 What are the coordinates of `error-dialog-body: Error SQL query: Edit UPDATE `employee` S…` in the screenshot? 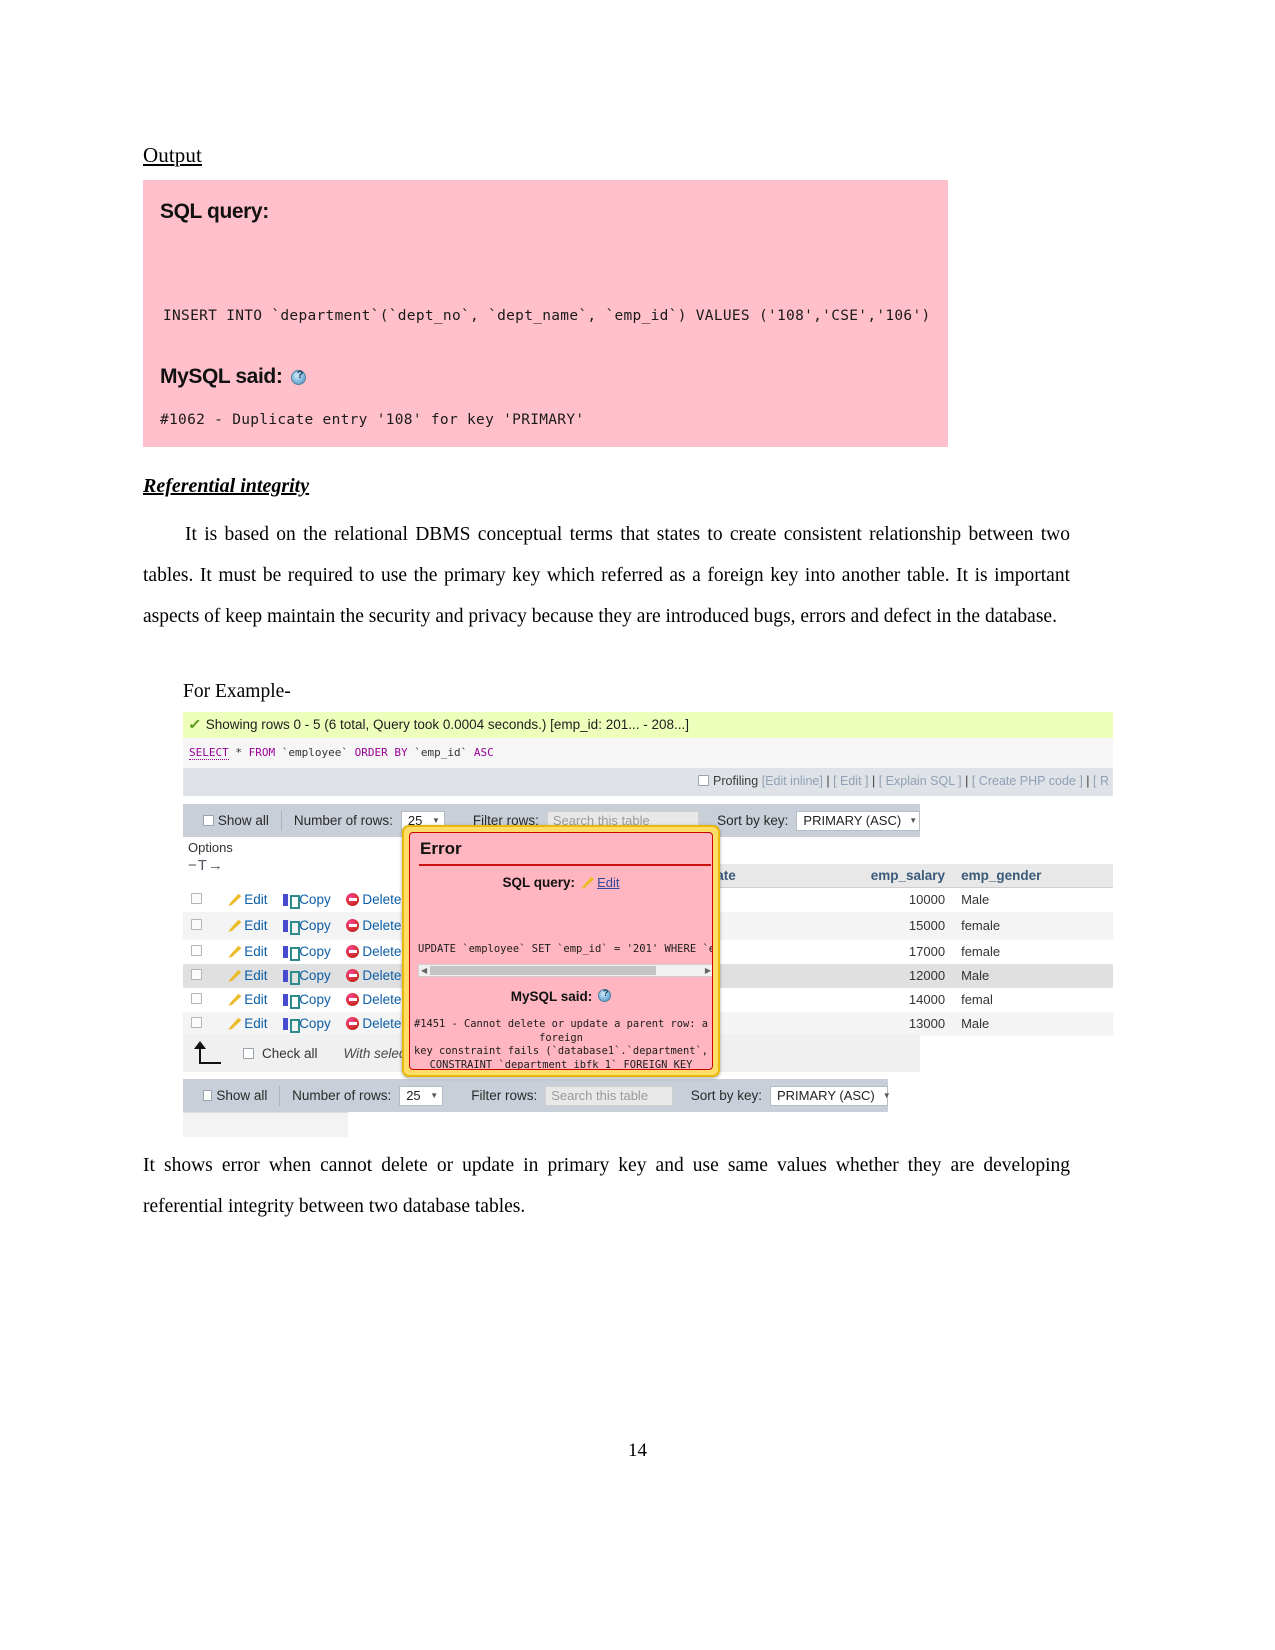 It's located at (561, 951).